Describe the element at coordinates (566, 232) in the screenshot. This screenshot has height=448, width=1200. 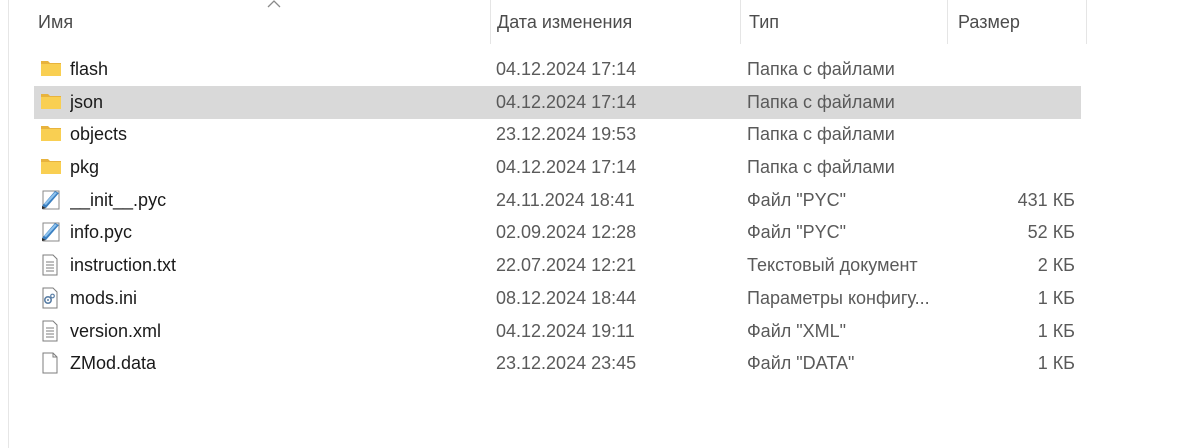
I see `file-date-modified: 02.09.2024 12:28` at that location.